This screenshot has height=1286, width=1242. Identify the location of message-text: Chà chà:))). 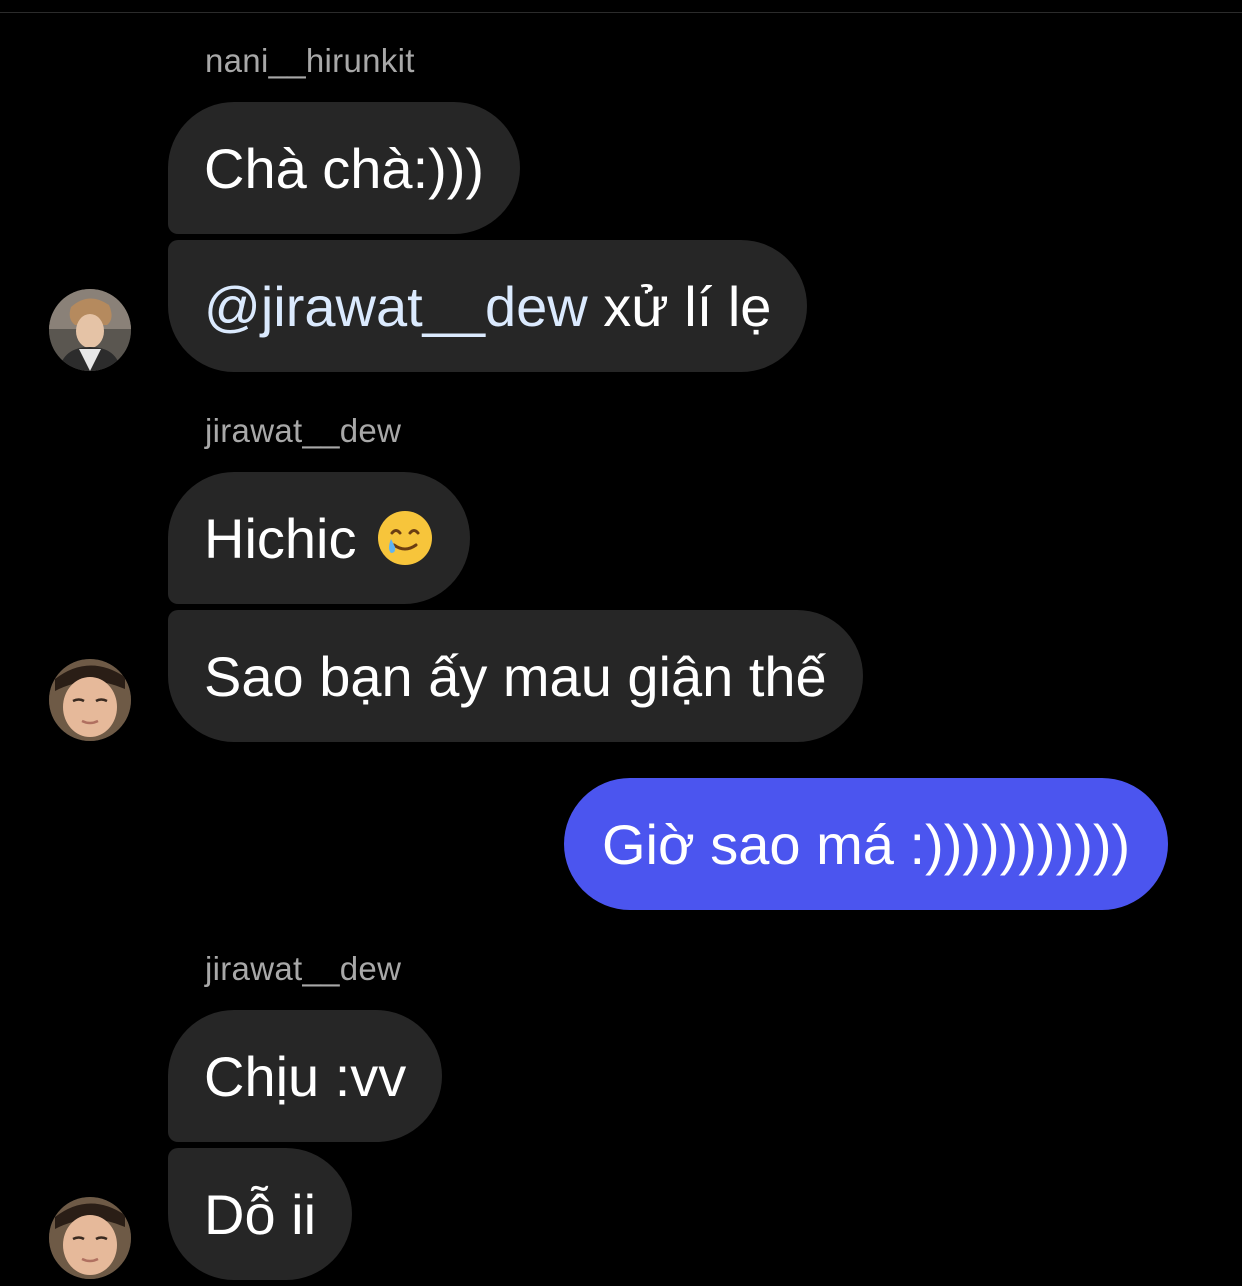
(344, 168).